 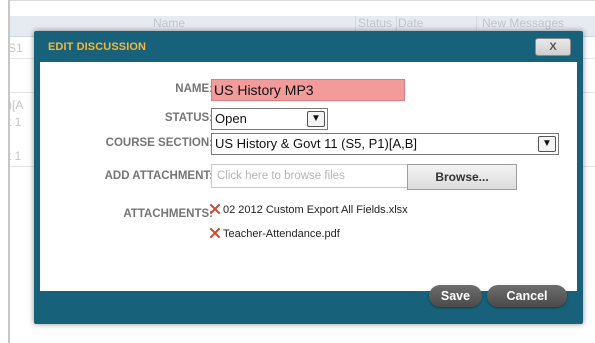 What do you see at coordinates (231, 118) in the screenshot?
I see `status-value: Open` at bounding box center [231, 118].